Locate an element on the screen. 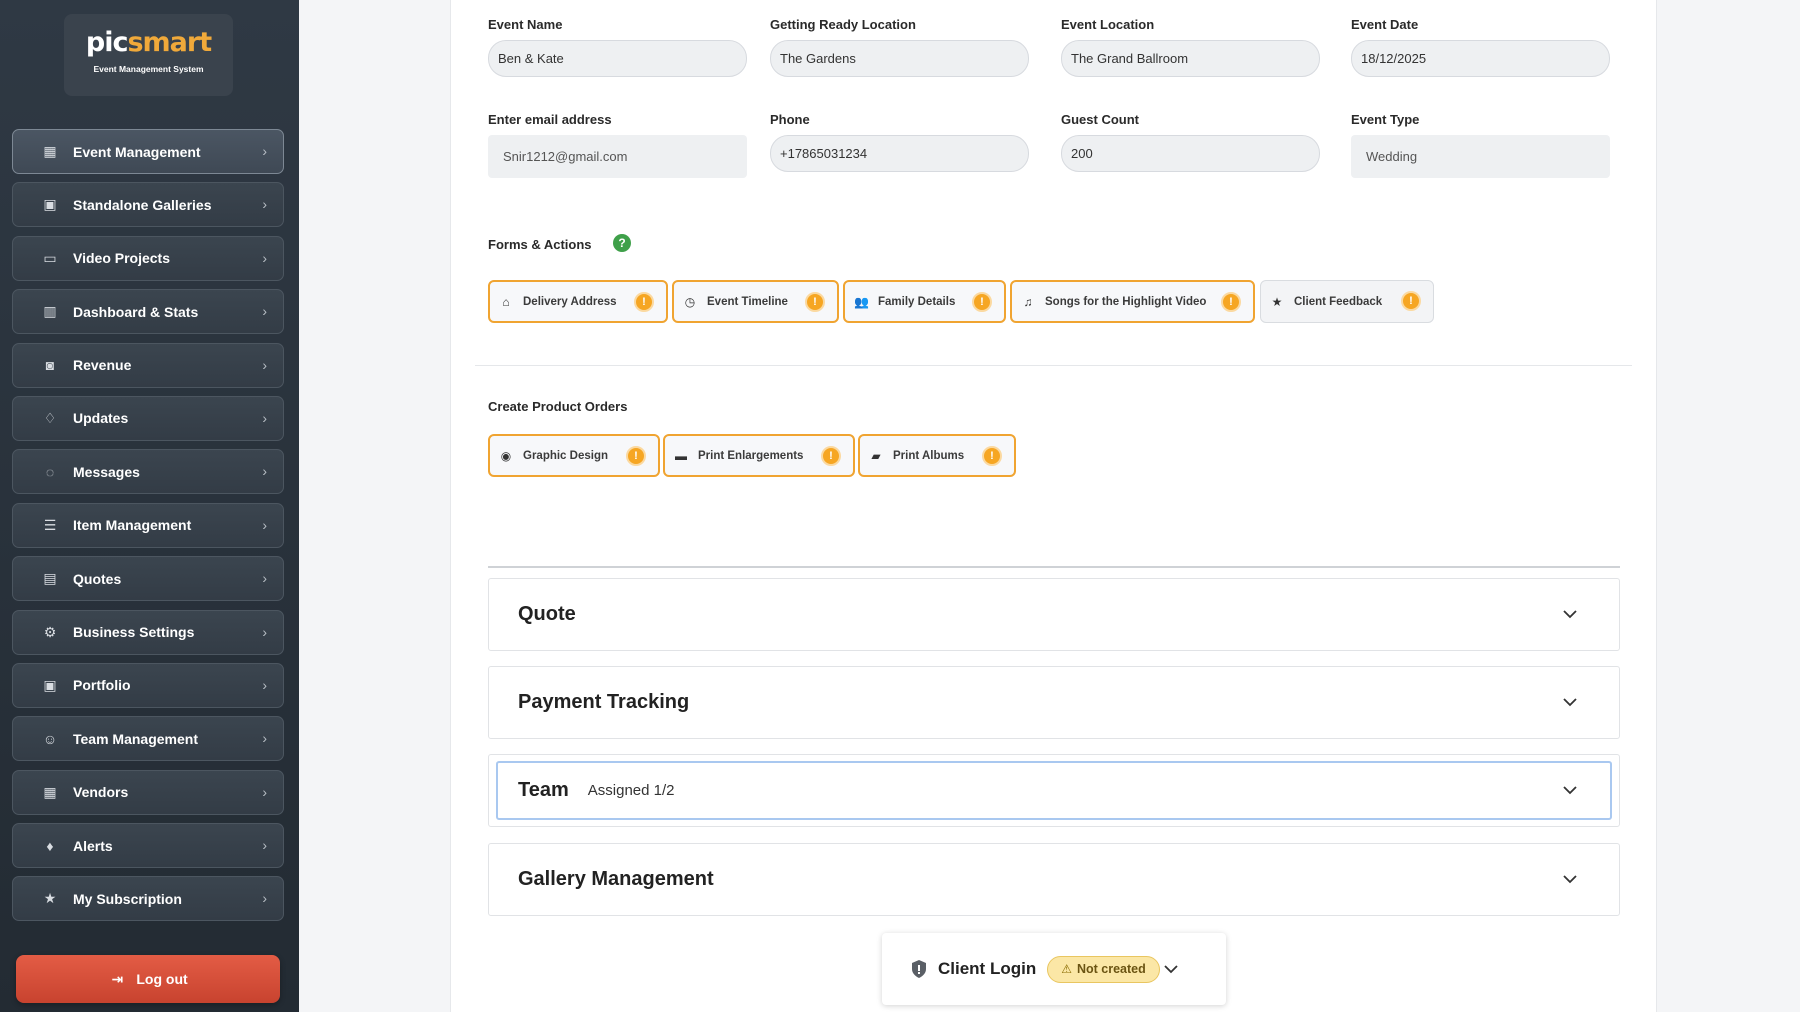  print-albums-button: ▰ Print Albums ! is located at coordinates (937, 455).